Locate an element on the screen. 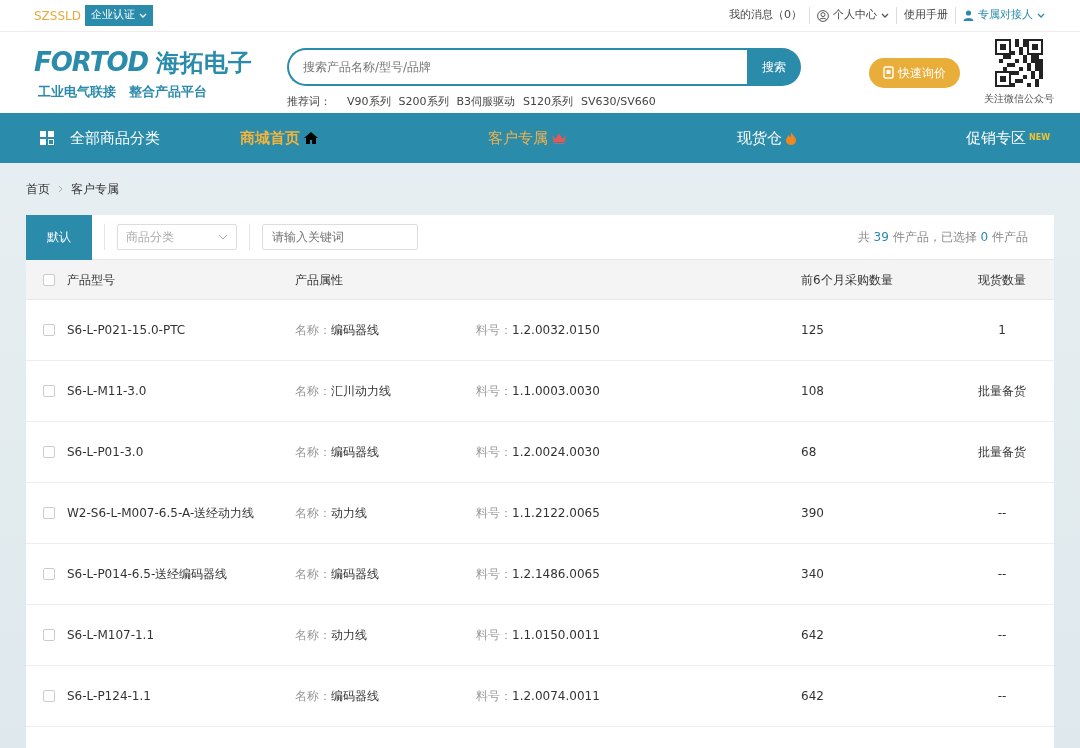  part-number: 料号：1.2.0032.0150 is located at coordinates (538, 330).